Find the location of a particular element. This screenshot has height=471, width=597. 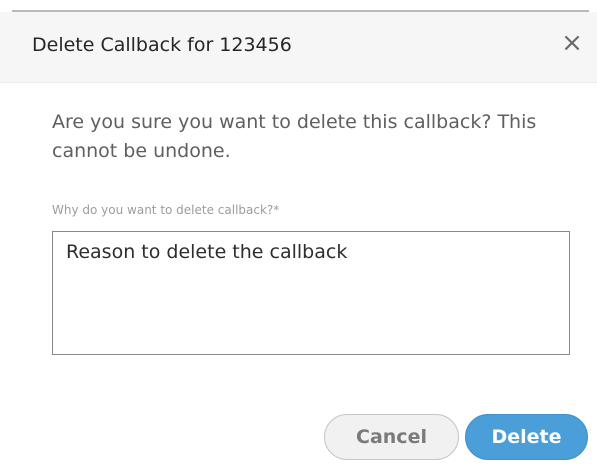

close-icon: × is located at coordinates (572, 43).